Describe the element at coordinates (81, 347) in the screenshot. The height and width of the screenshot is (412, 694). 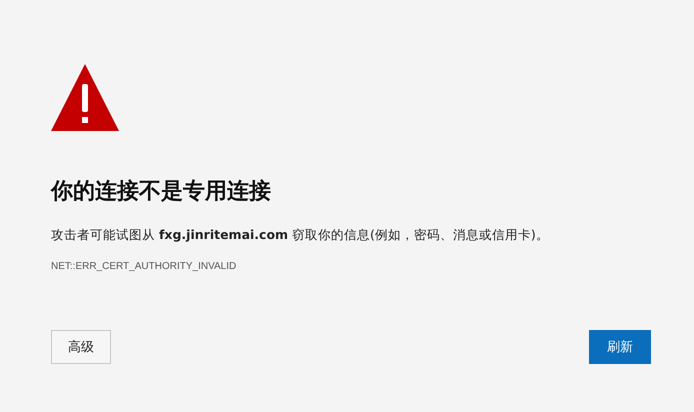
I see `advanced-button: 高级` at that location.